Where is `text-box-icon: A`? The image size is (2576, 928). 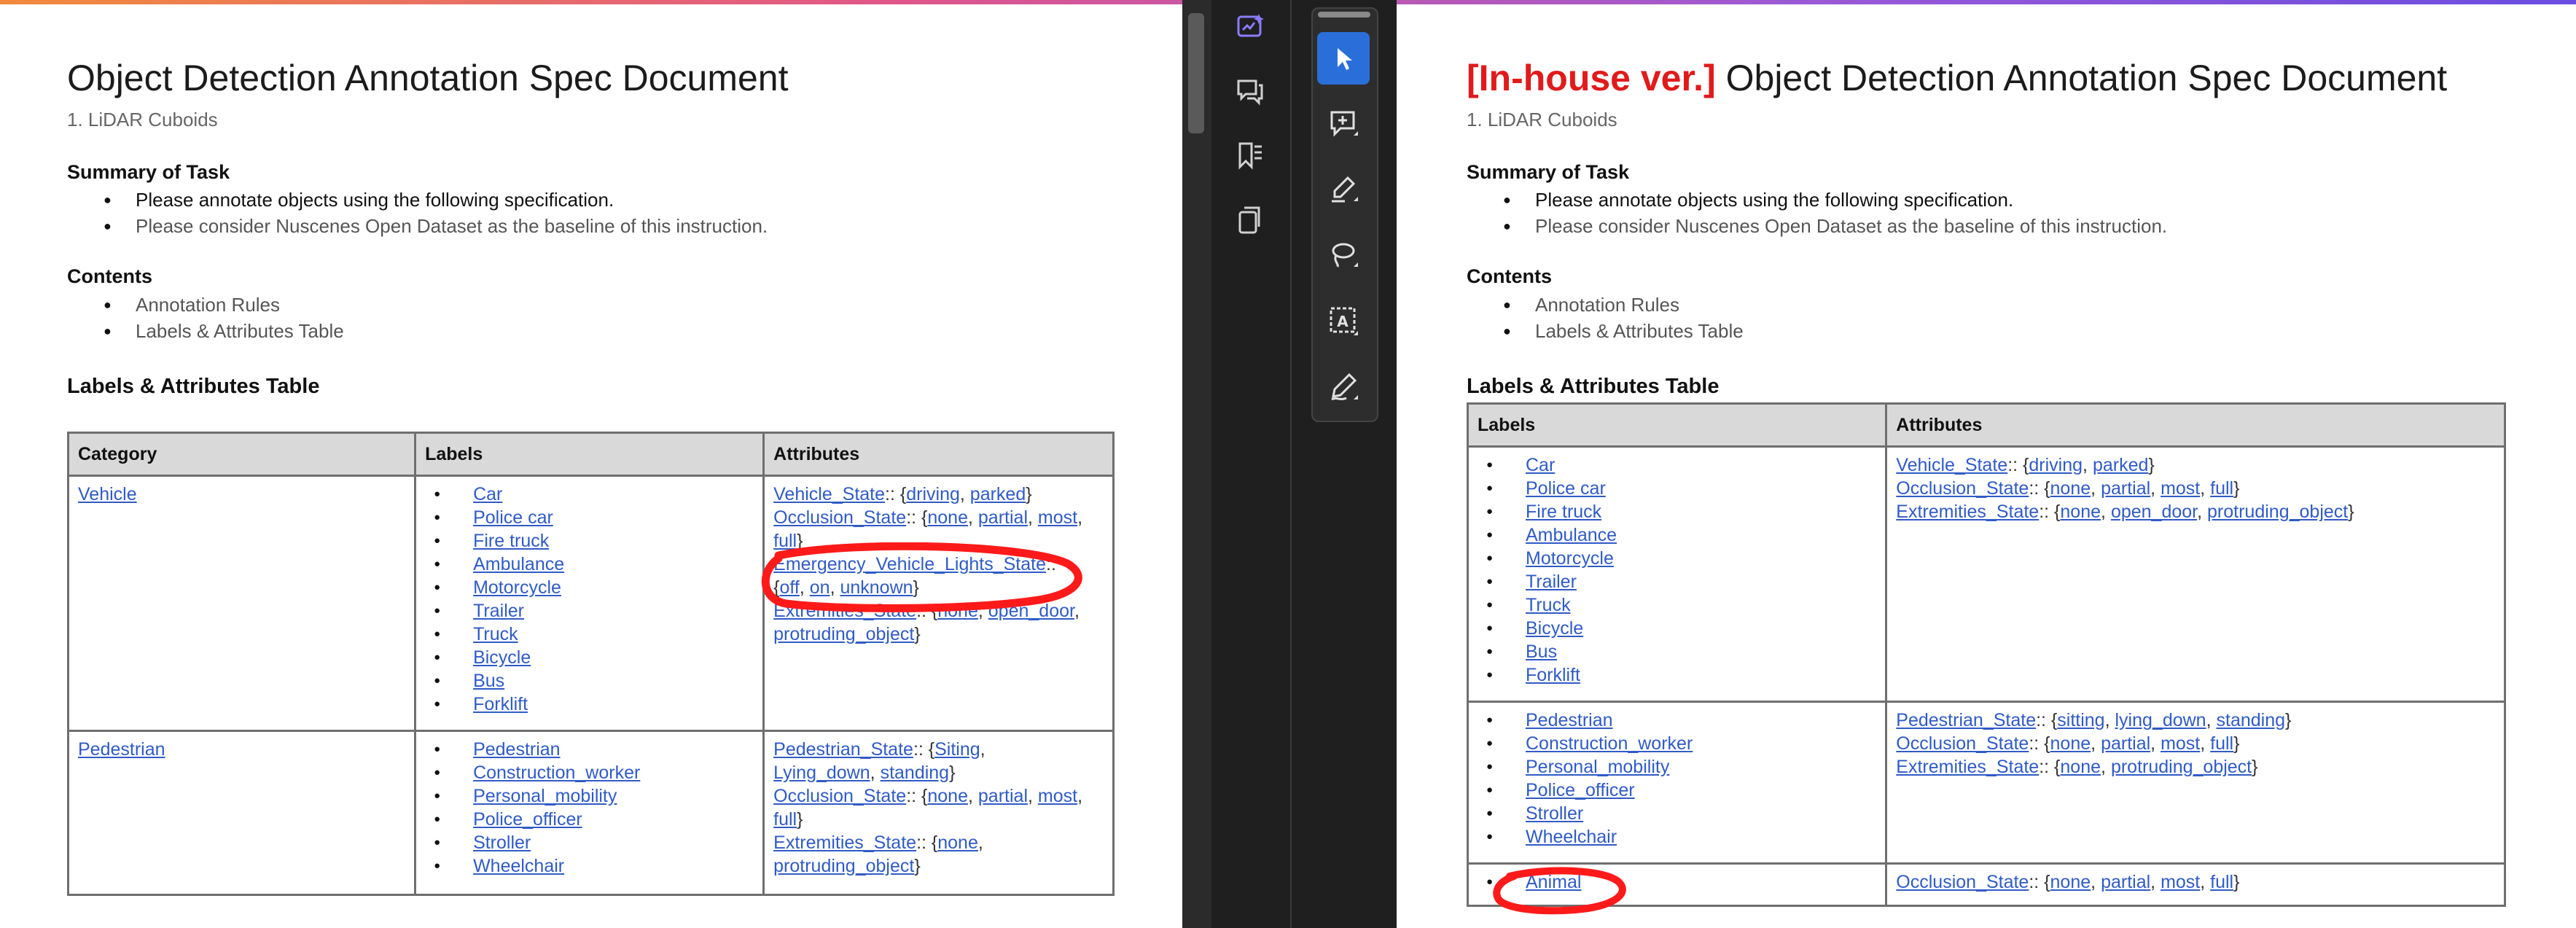 text-box-icon: A is located at coordinates (1343, 321).